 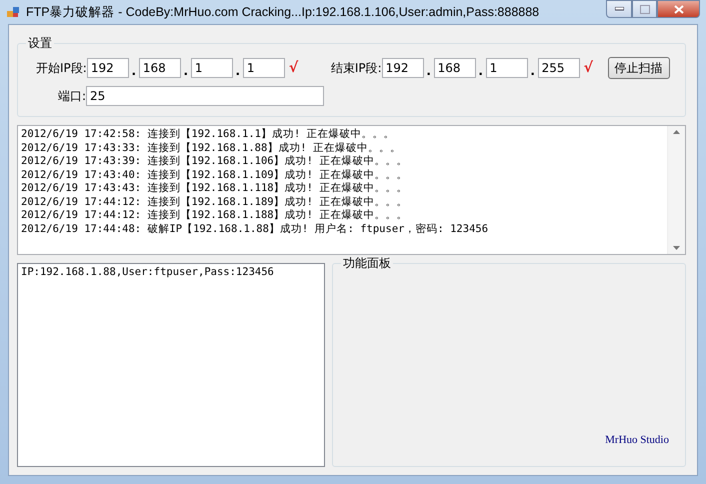 I want to click on log-line: 2012/6/19 17:44:12: 连接到【192.168.1.188】成功! 正在爆破中。。。, so click(x=214, y=215).